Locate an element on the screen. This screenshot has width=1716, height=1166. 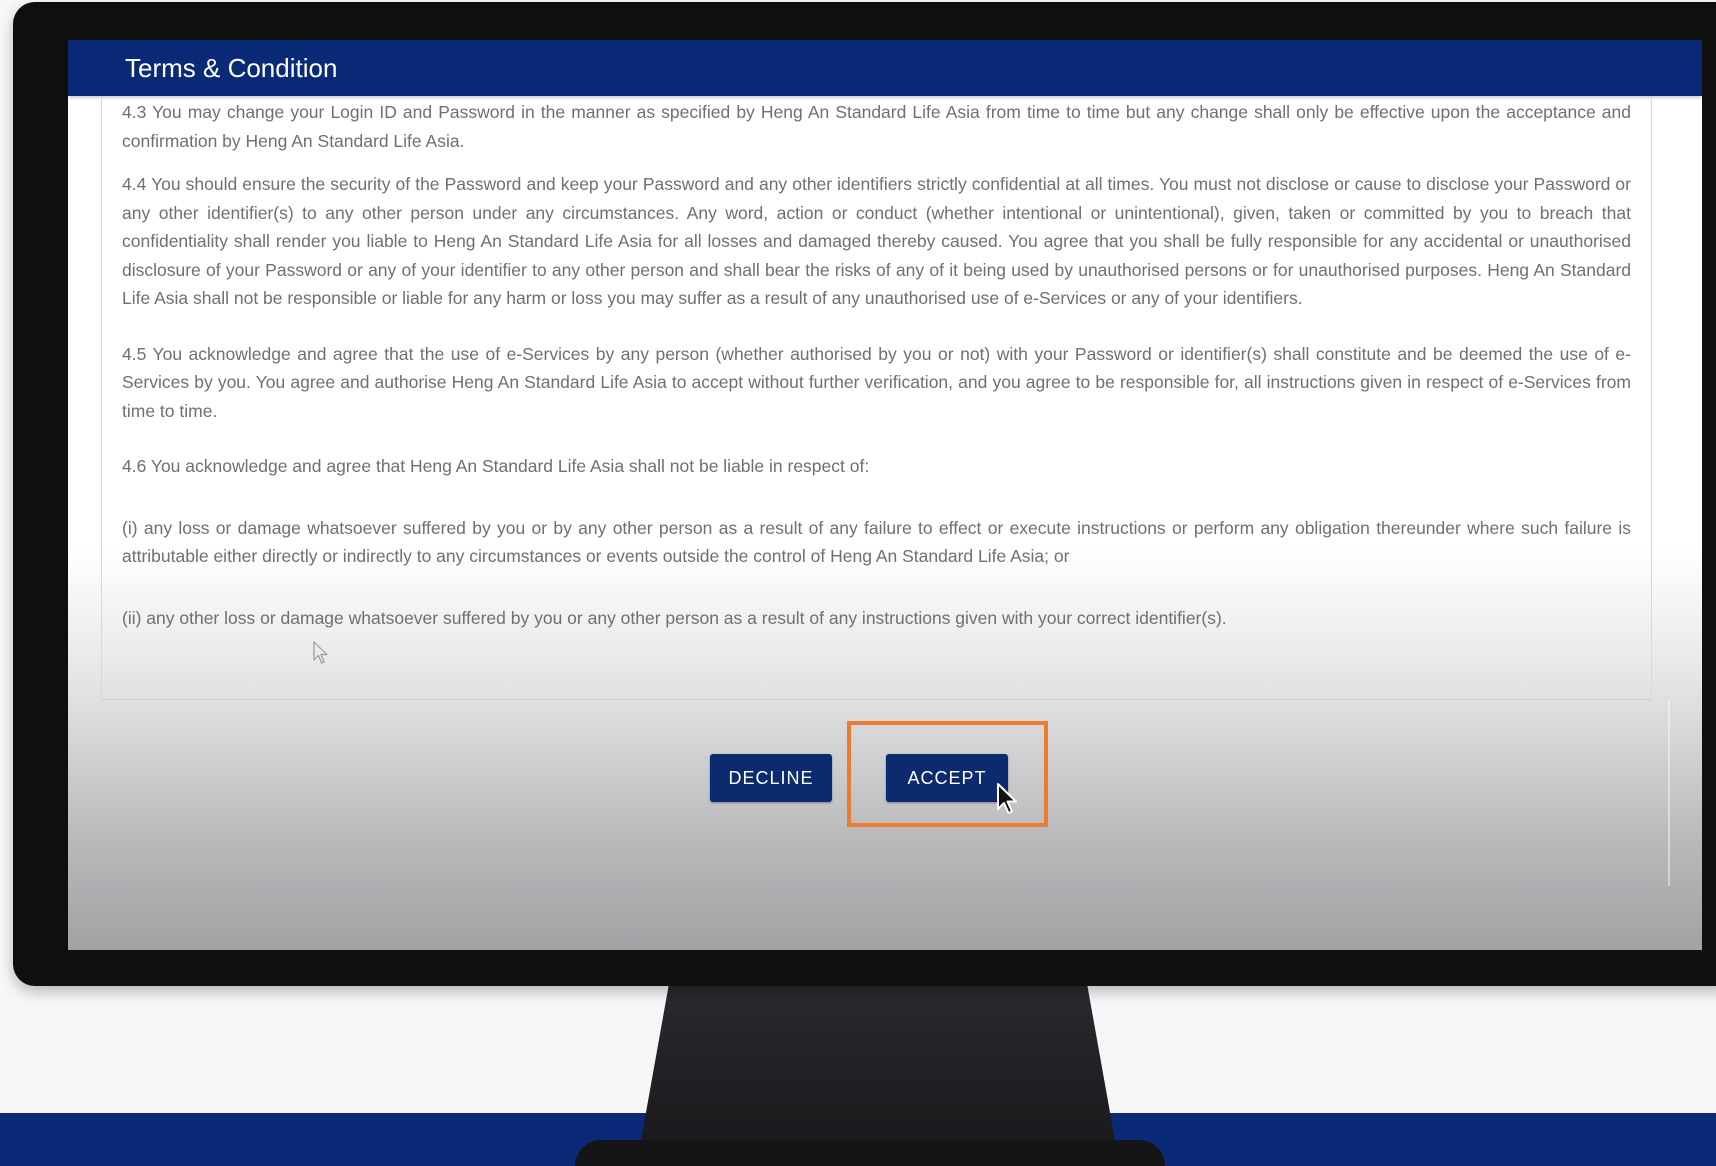
monitor-stand is located at coordinates (878, 1066).